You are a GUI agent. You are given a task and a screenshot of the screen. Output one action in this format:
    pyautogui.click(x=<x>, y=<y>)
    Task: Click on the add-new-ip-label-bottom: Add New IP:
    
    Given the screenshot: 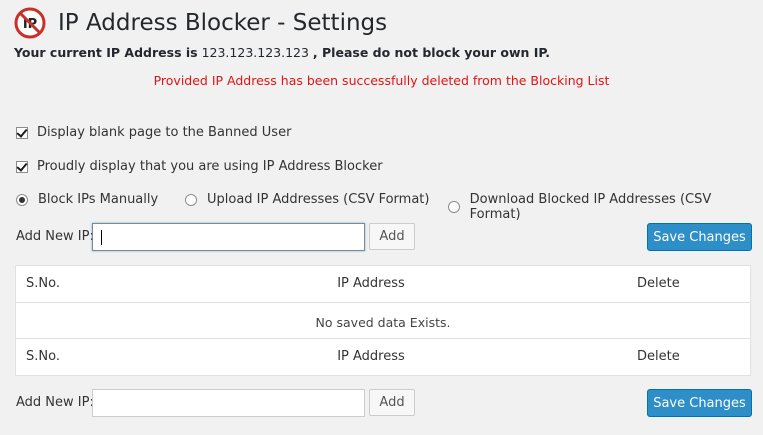 What is the action you would take?
    pyautogui.click(x=55, y=402)
    